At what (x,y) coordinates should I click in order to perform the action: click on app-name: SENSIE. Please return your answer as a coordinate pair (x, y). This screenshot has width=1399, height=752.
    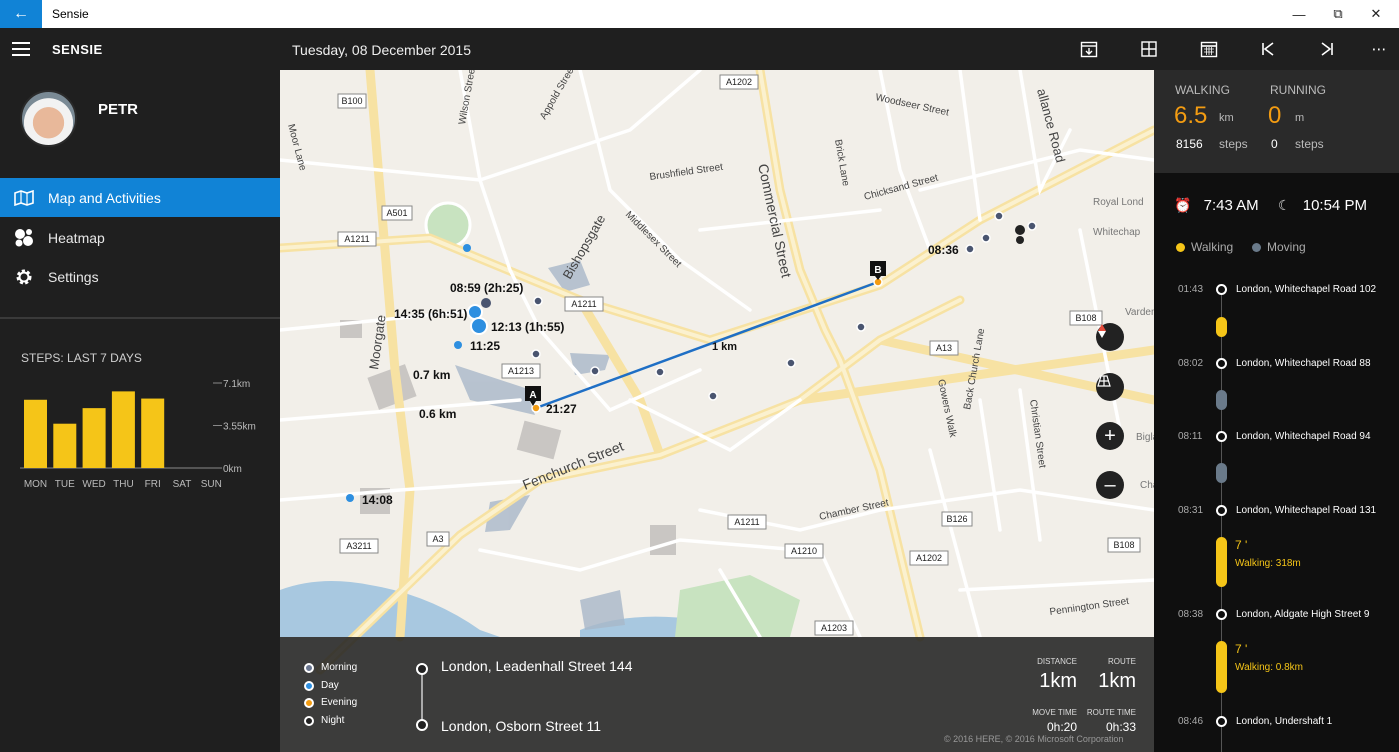
    Looking at the image, I should click on (77, 49).